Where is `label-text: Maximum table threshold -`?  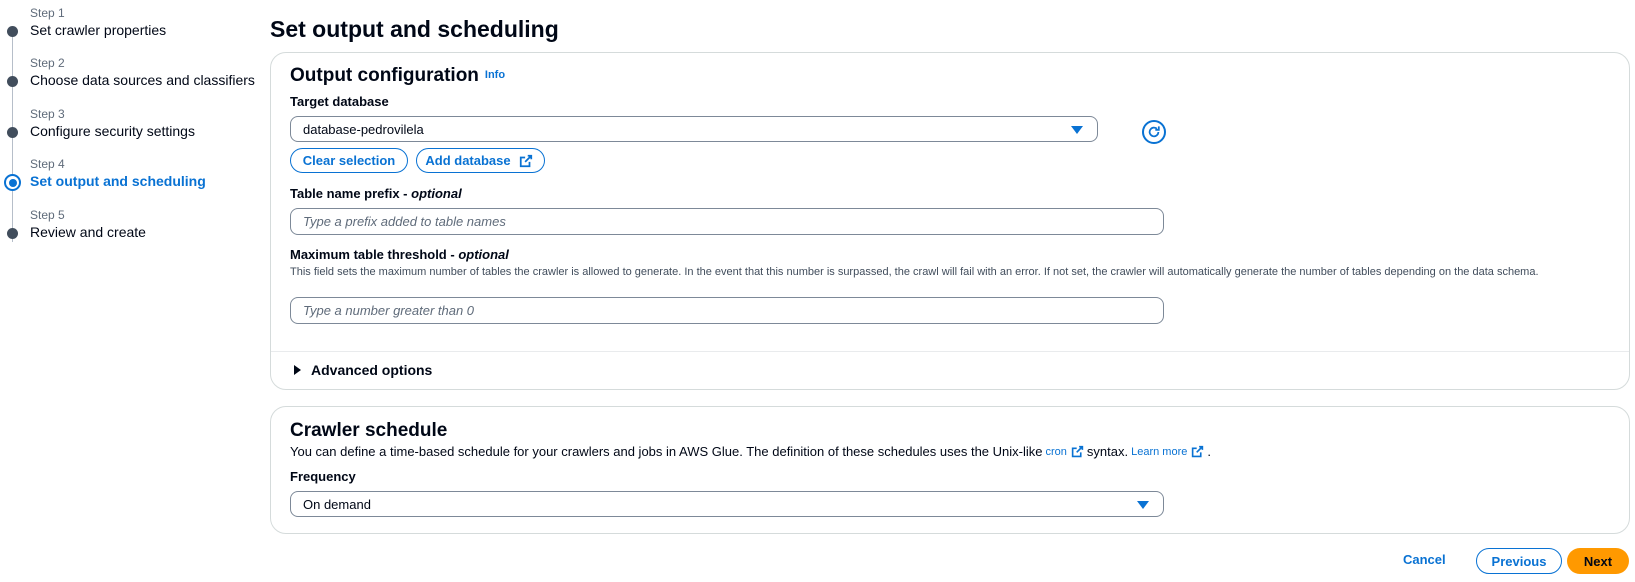
label-text: Maximum table threshold - is located at coordinates (374, 254).